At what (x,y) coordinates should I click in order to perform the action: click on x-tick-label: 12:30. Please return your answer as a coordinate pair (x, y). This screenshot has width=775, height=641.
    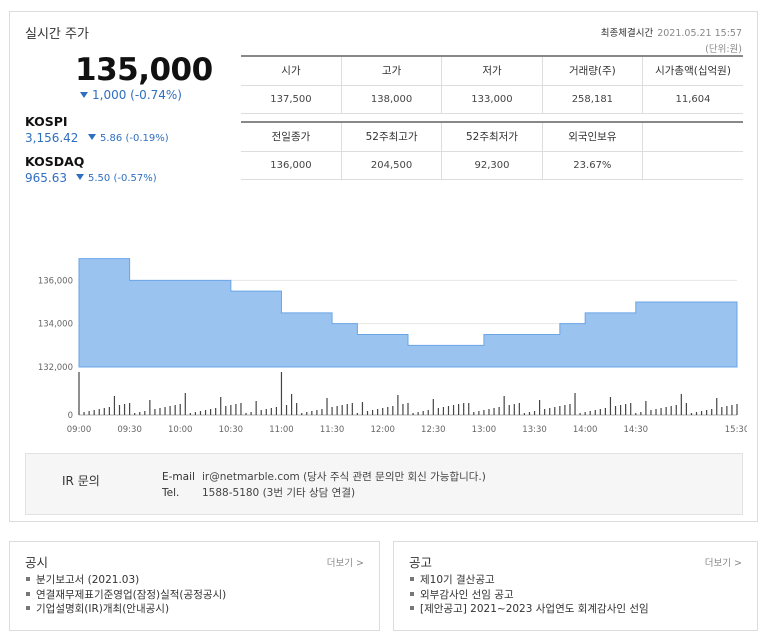
    Looking at the image, I should click on (433, 430).